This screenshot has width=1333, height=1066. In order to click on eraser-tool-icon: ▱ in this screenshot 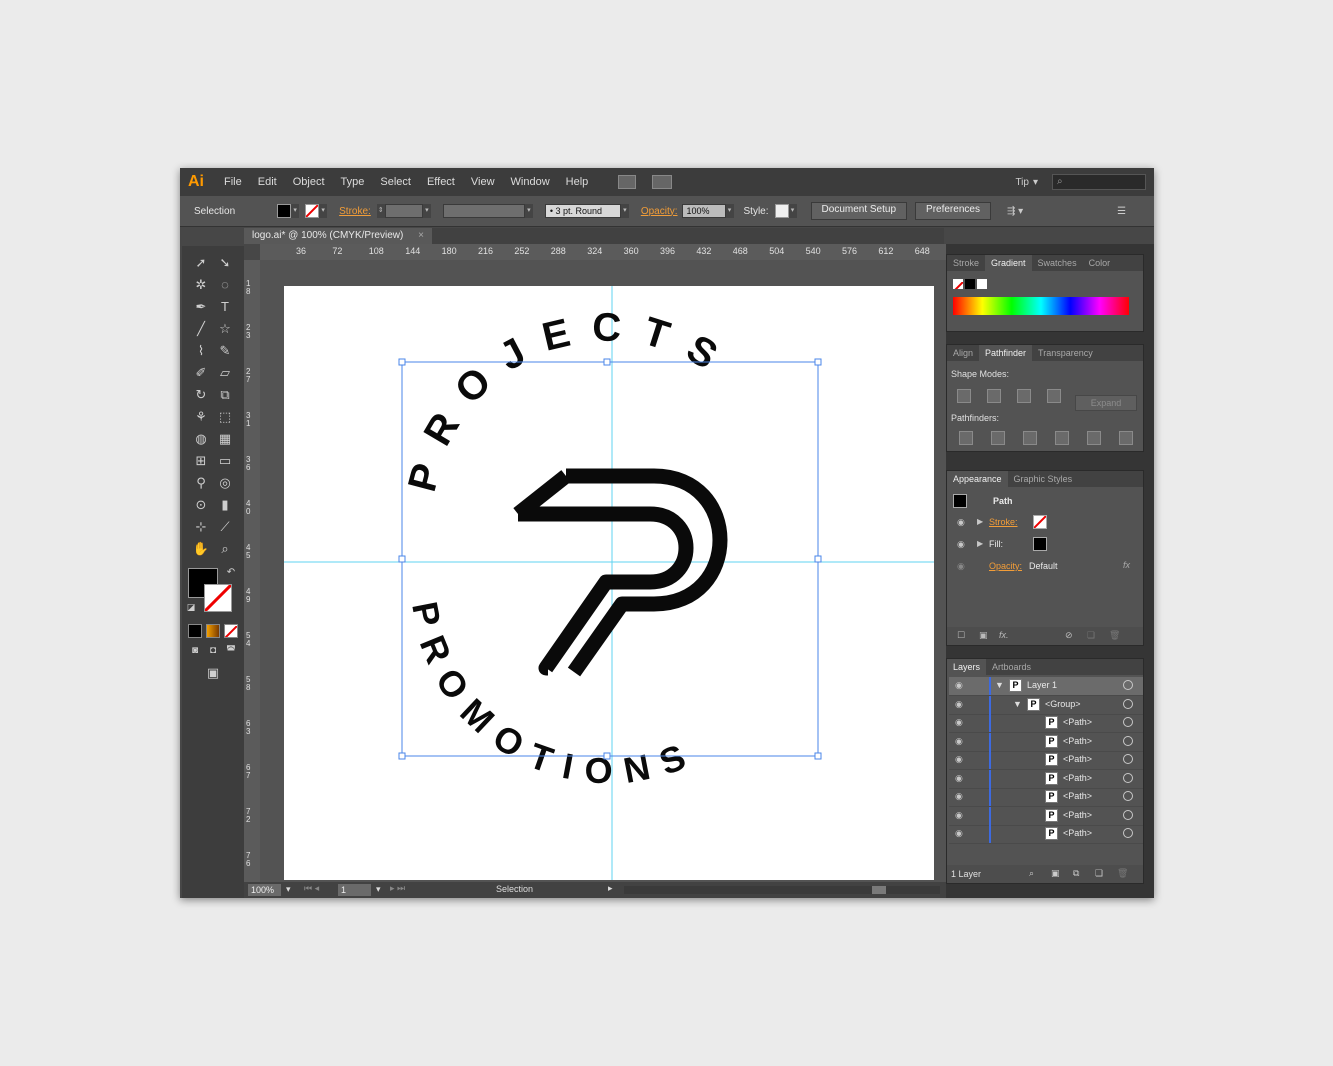, I will do `click(225, 373)`.